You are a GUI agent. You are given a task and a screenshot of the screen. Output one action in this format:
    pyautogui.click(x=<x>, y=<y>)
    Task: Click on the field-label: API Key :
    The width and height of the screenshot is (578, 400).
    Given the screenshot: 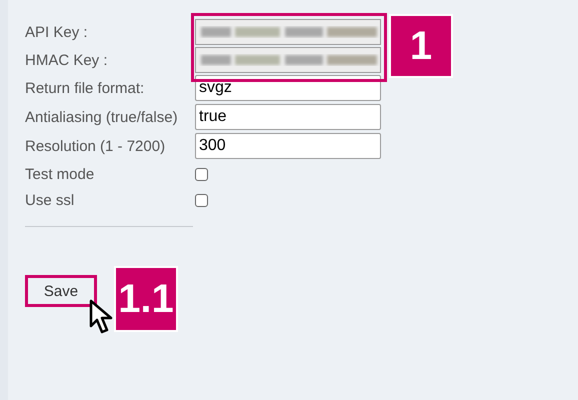 What is the action you would take?
    pyautogui.click(x=57, y=32)
    